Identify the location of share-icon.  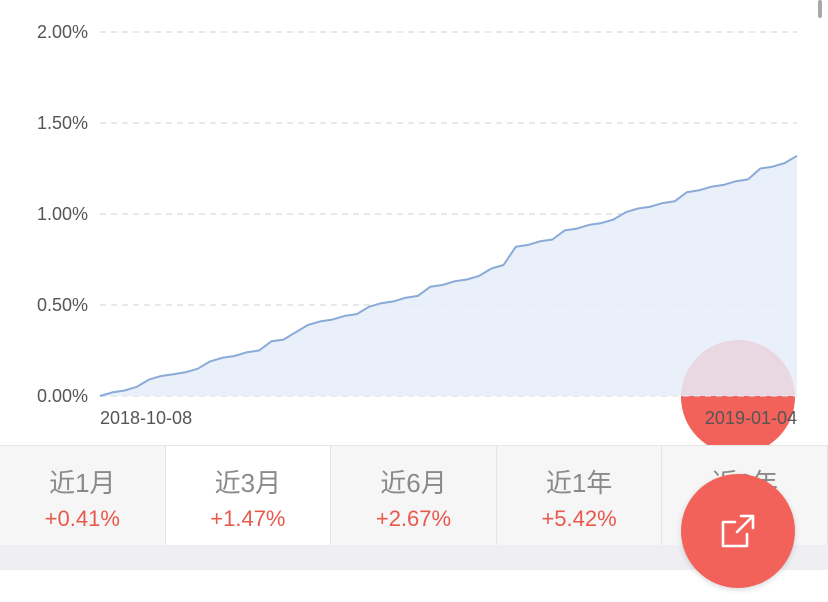
(738, 531).